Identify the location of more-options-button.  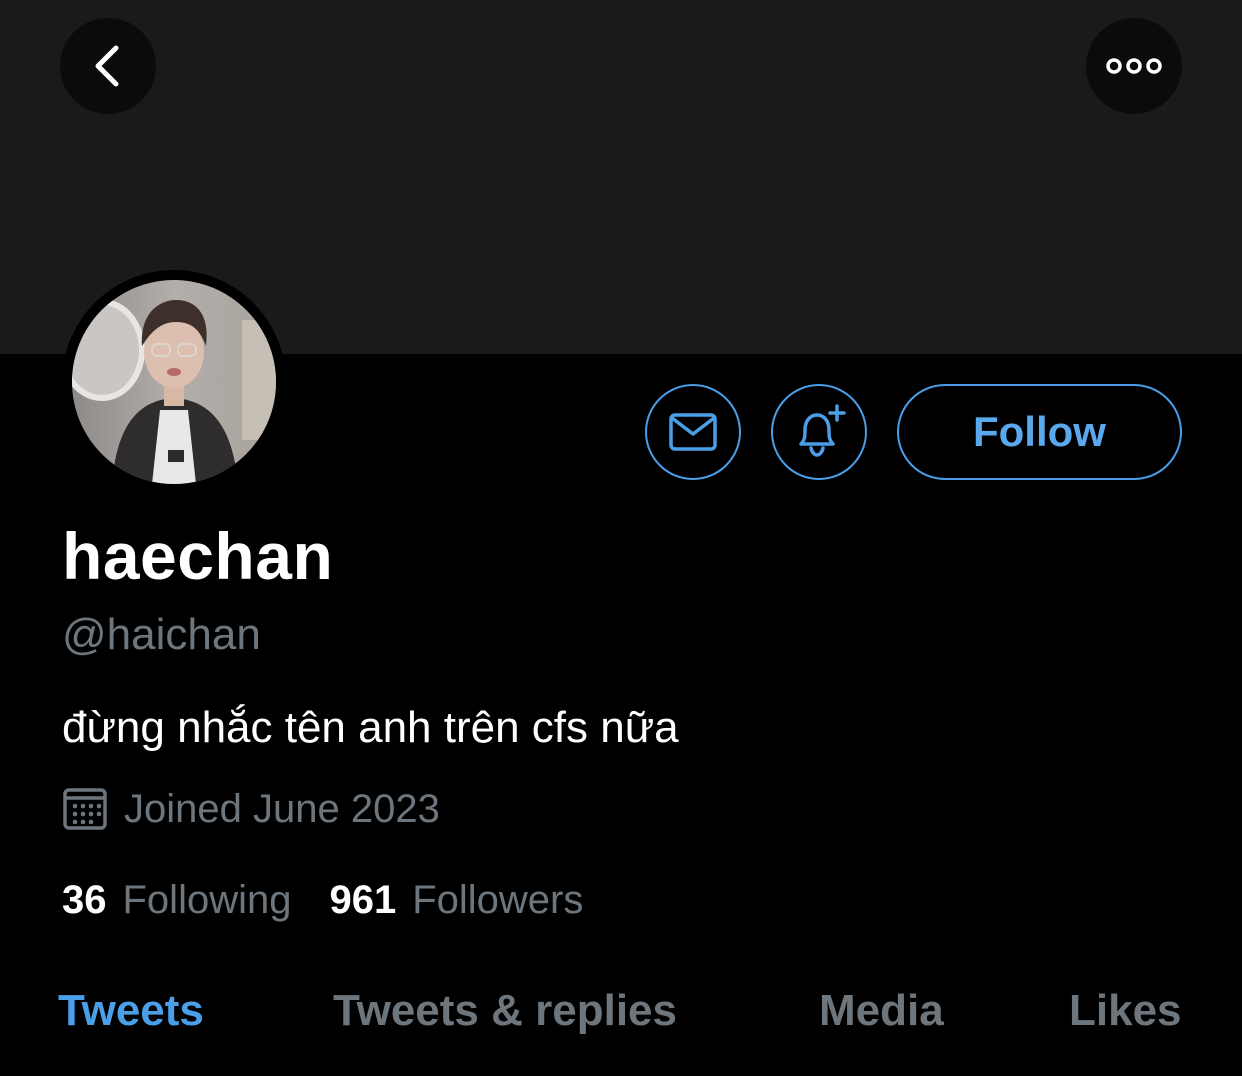
(1134, 66).